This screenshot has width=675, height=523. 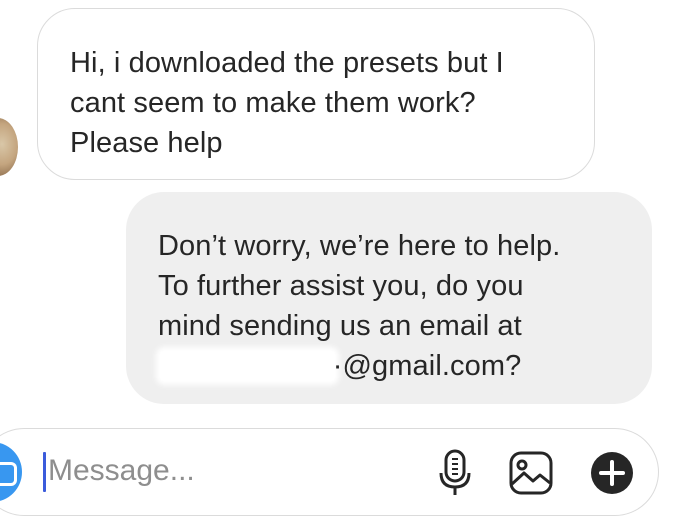 What do you see at coordinates (146, 143) in the screenshot?
I see `incoming-message-line: Please help` at bounding box center [146, 143].